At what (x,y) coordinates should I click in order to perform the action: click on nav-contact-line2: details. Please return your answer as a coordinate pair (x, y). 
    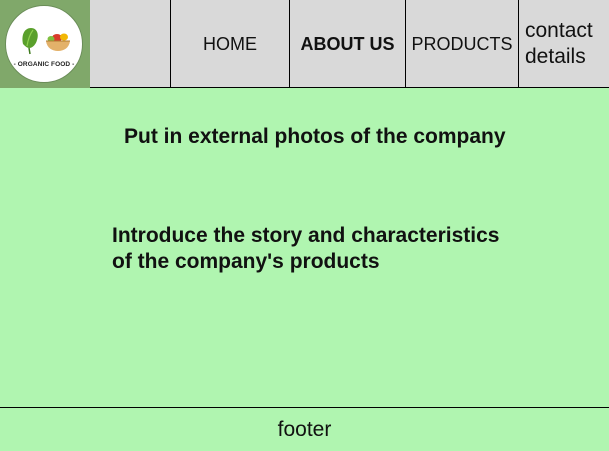
    Looking at the image, I should click on (555, 56).